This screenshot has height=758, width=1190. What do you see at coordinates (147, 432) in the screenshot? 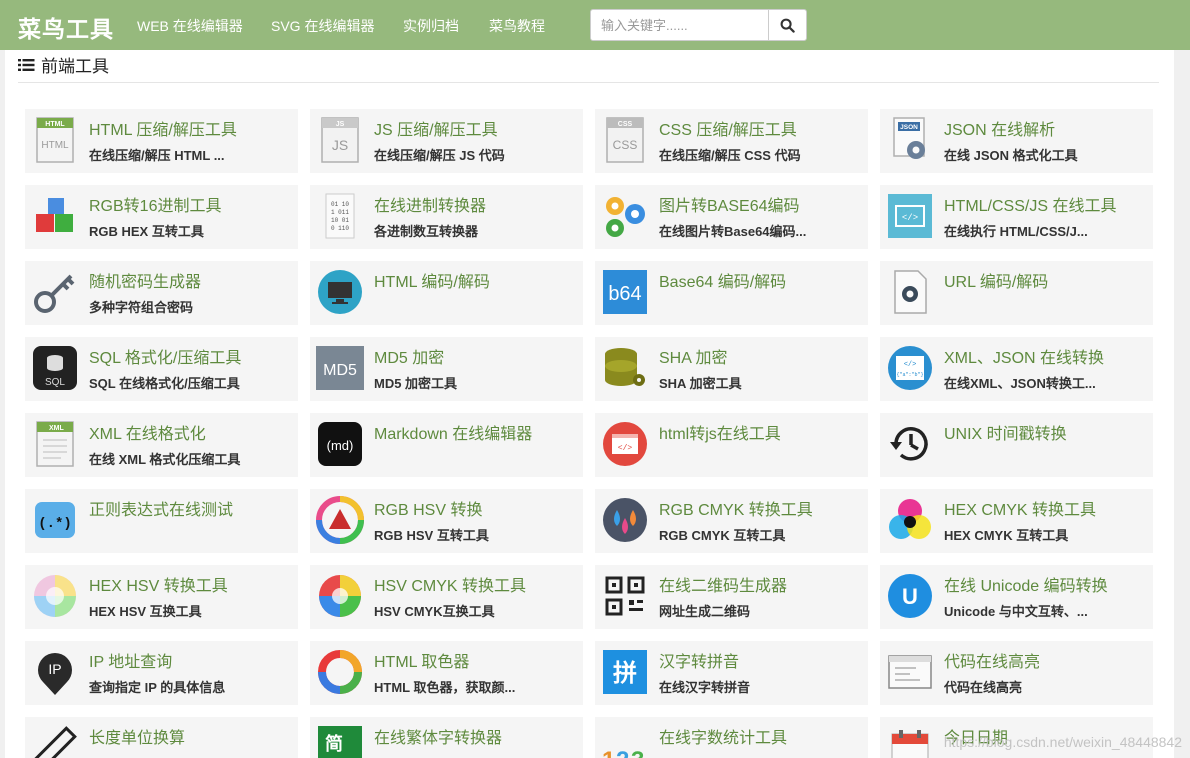
I see `tool-title: XML 在线格式化` at bounding box center [147, 432].